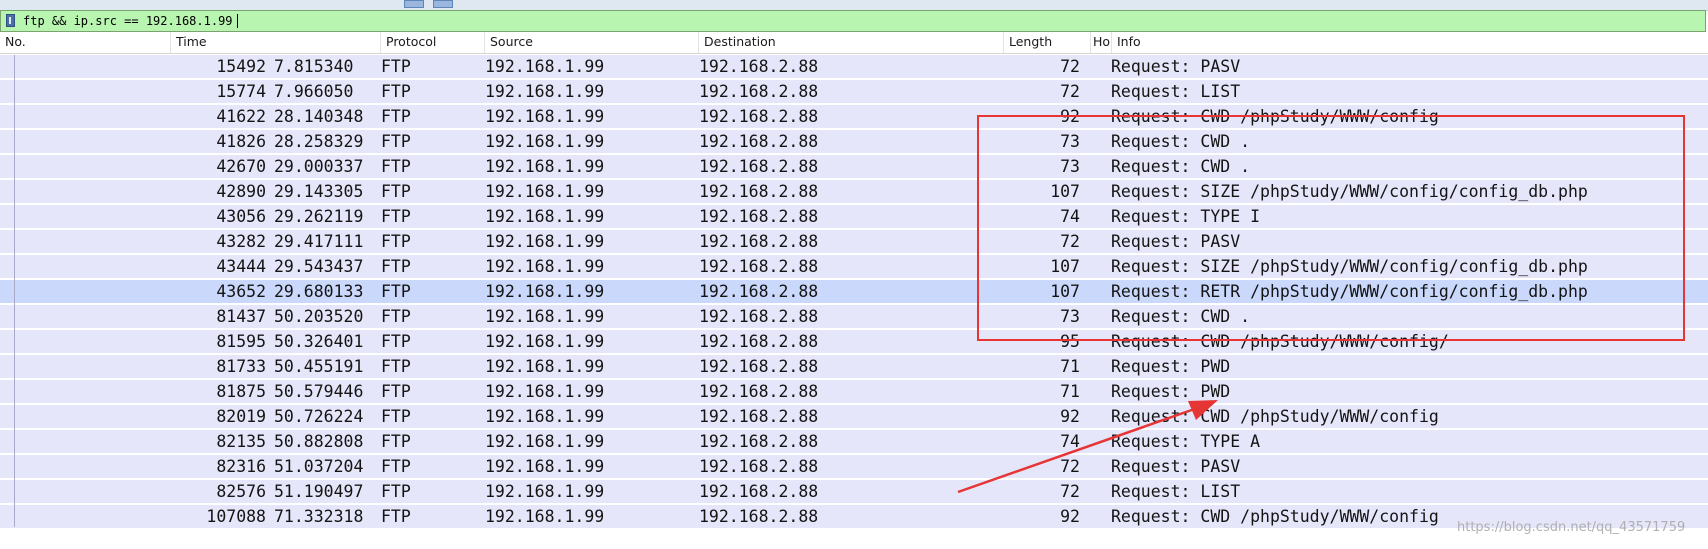 This screenshot has width=1708, height=549. What do you see at coordinates (241, 466) in the screenshot?
I see `packet-no-cell: 82316` at bounding box center [241, 466].